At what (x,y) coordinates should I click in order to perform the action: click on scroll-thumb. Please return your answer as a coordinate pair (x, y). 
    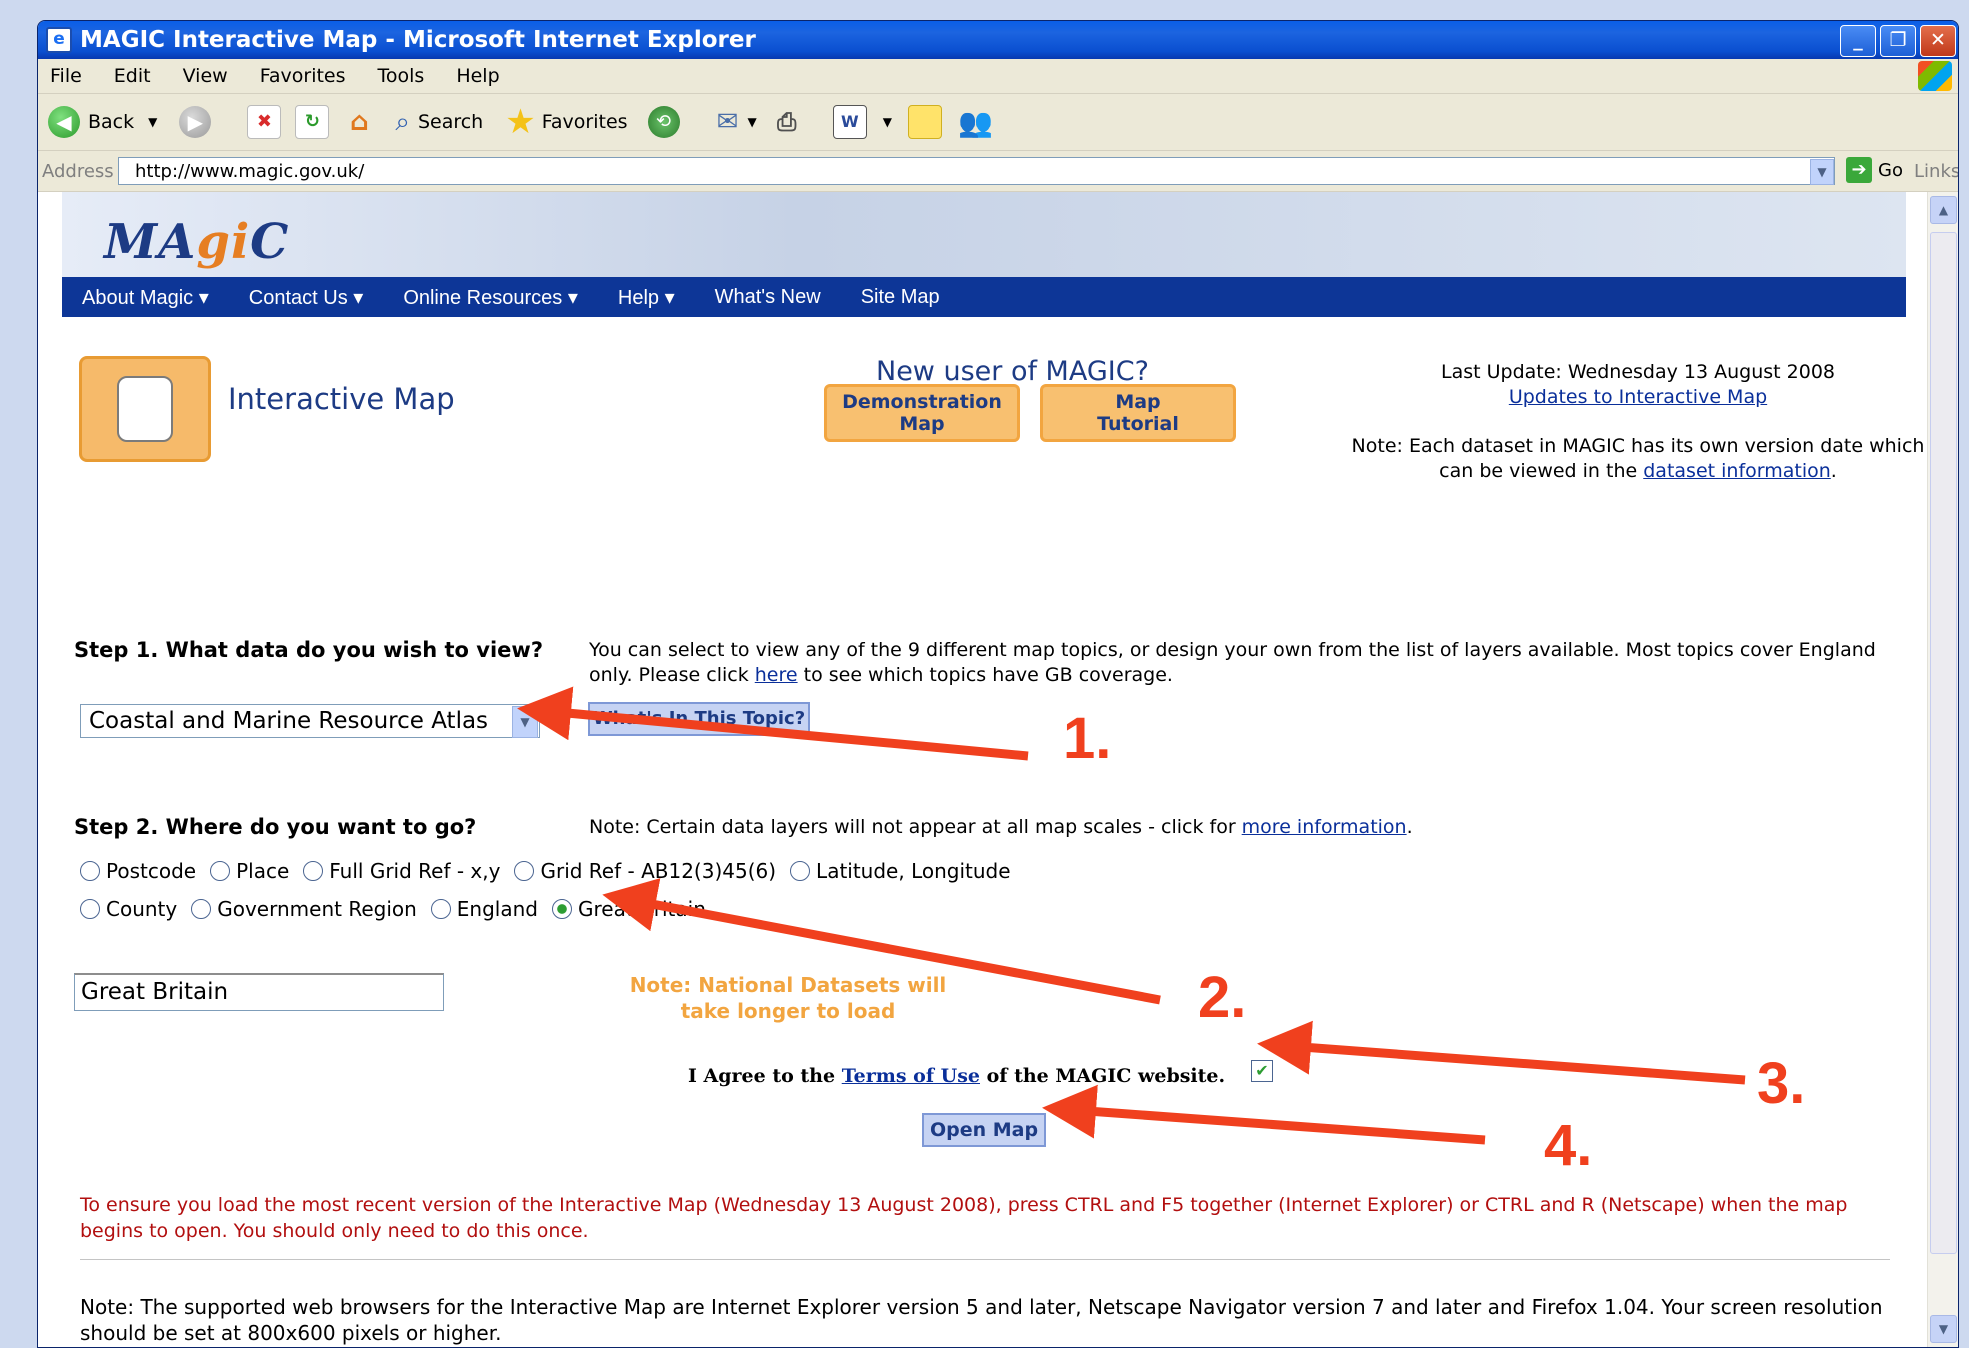
    Looking at the image, I should click on (1943, 743).